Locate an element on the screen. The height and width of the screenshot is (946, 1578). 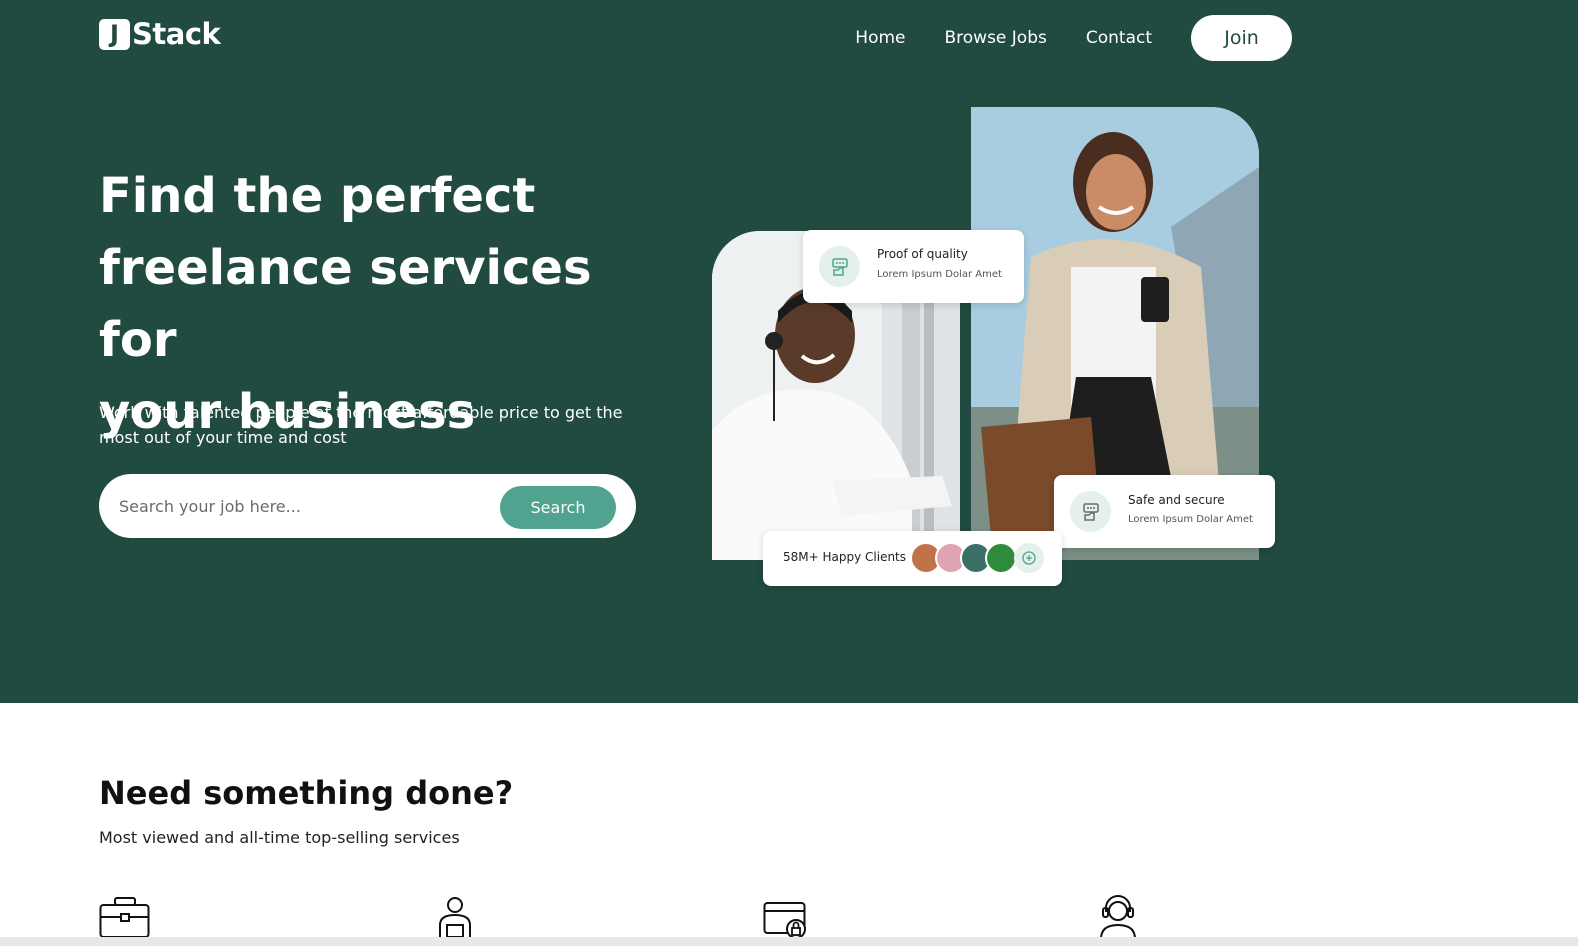
nav-contact: Contact is located at coordinates (1119, 38).